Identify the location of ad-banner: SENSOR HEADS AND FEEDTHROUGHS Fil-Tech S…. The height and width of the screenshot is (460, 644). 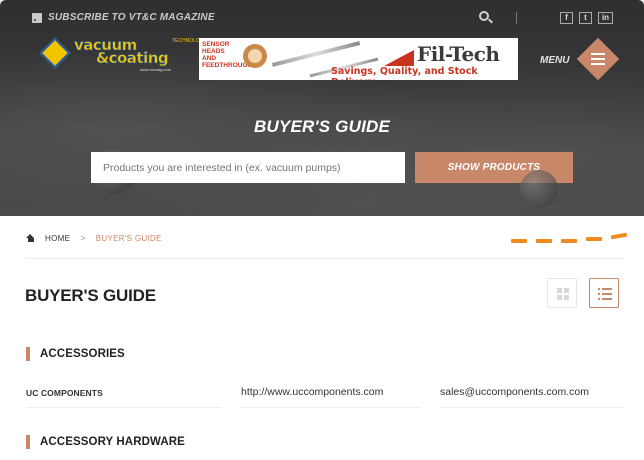
(358, 59).